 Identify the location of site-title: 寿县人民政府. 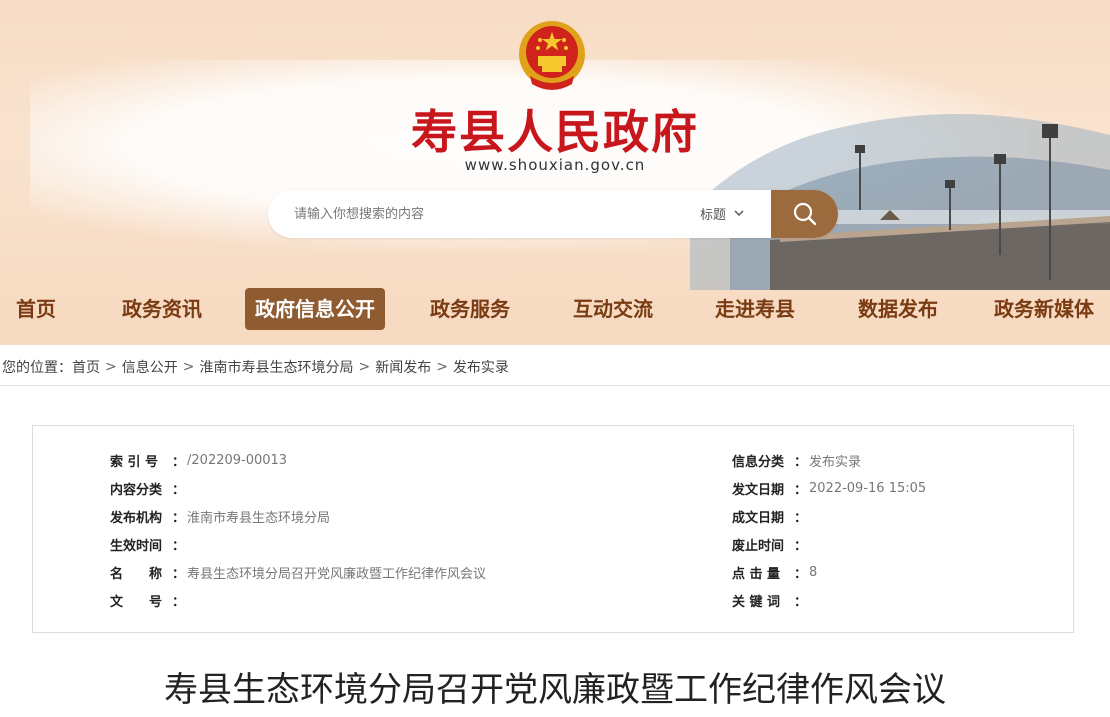
(555, 132).